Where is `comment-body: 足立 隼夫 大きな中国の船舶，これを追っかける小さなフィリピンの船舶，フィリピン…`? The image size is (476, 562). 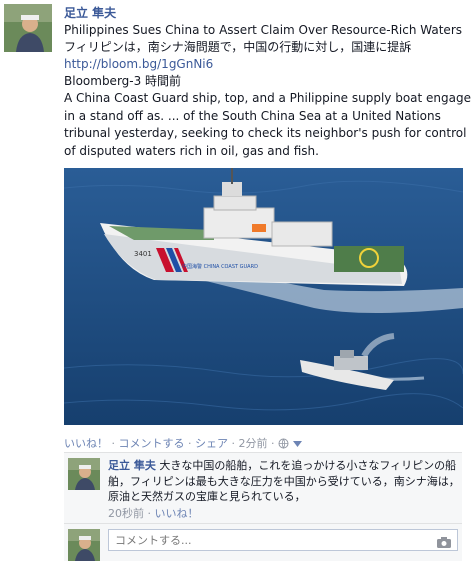 comment-body: 足立 隼夫 大きな中国の船舶，これを追っかける小さなフィリピンの船舶，フィリピン… is located at coordinates (284, 481).